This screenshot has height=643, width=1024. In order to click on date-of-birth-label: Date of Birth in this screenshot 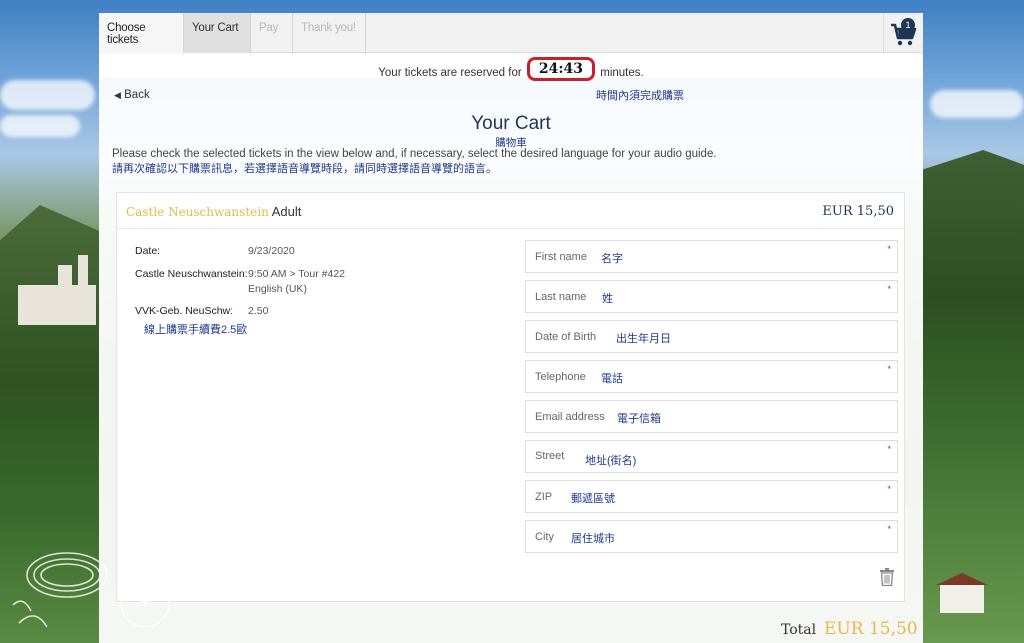, I will do `click(566, 337)`.